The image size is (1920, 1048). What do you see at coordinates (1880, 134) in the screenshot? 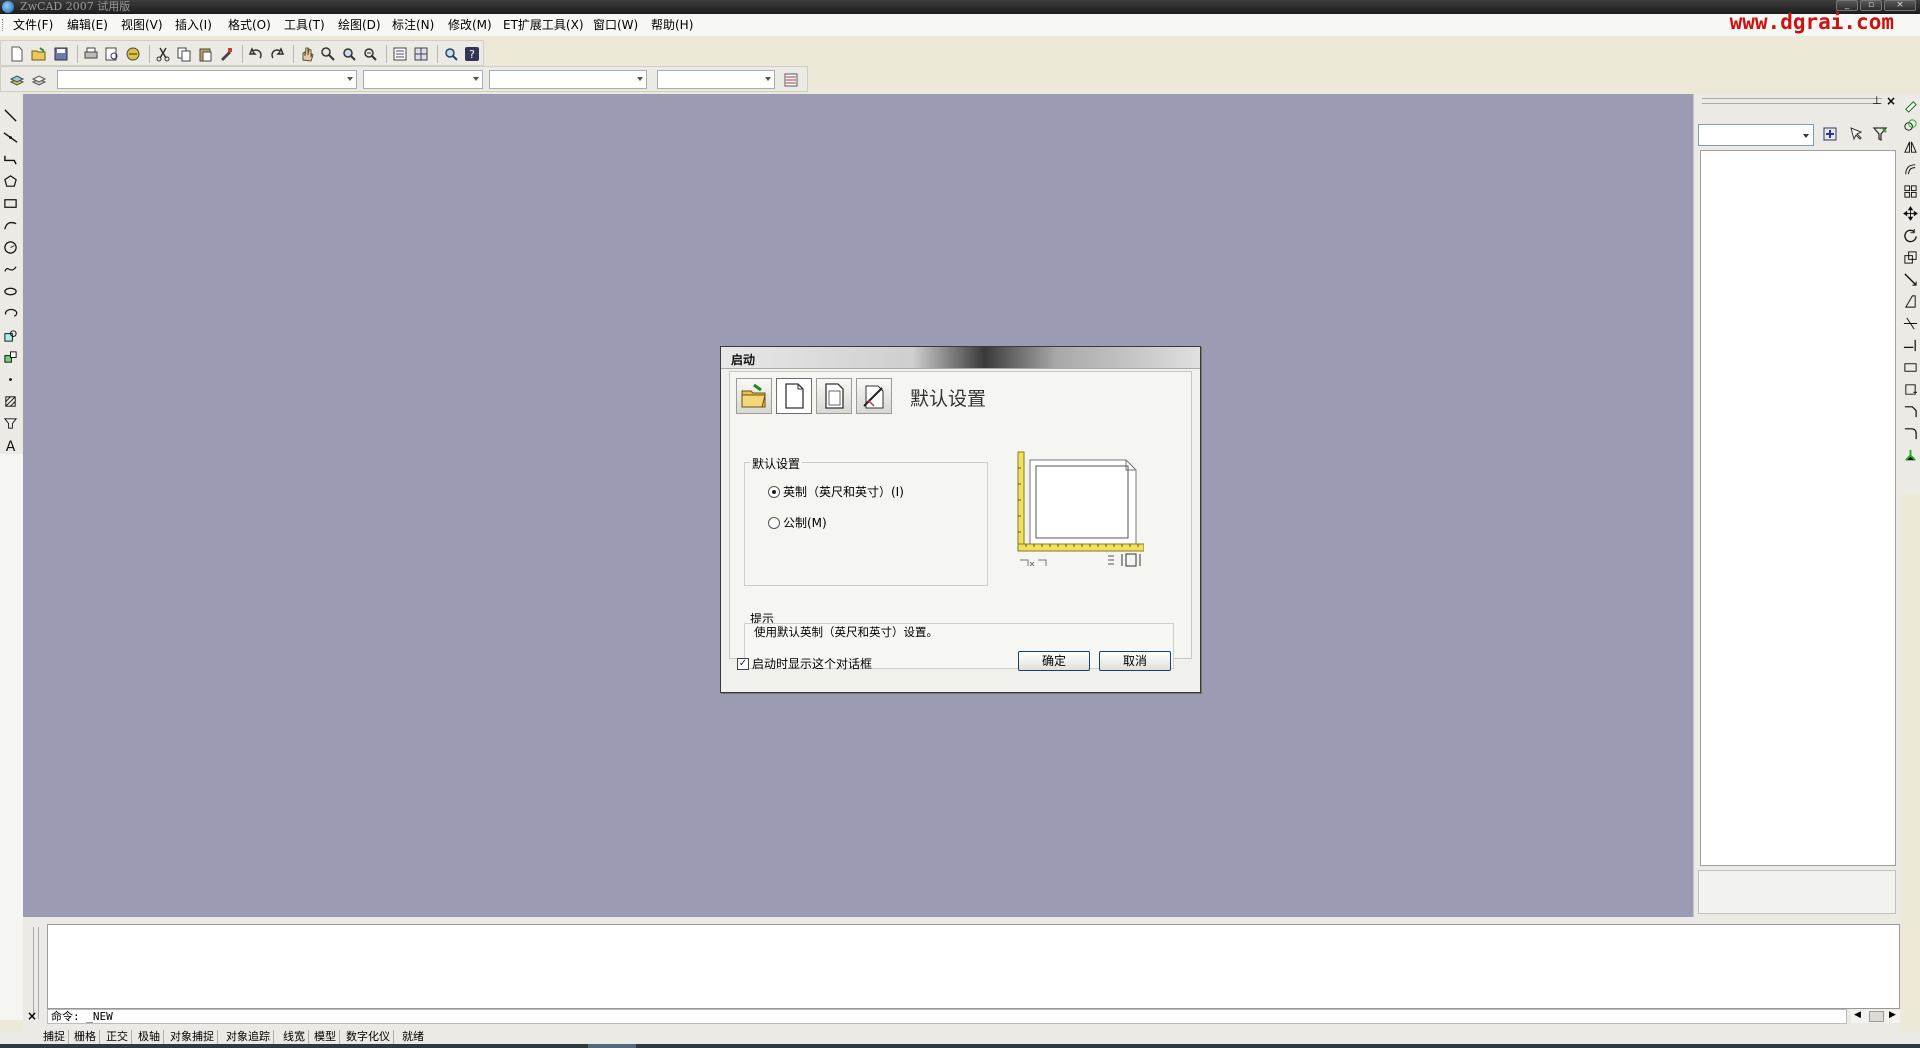
I see `quick-select-icon` at bounding box center [1880, 134].